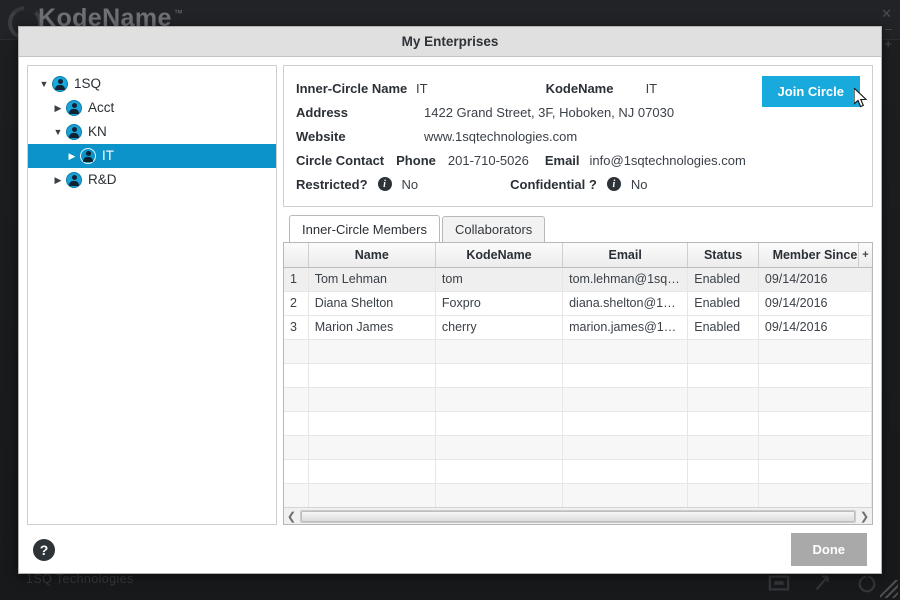  Describe the element at coordinates (372, 303) in the screenshot. I see `cell-name: Diana Shelton` at that location.